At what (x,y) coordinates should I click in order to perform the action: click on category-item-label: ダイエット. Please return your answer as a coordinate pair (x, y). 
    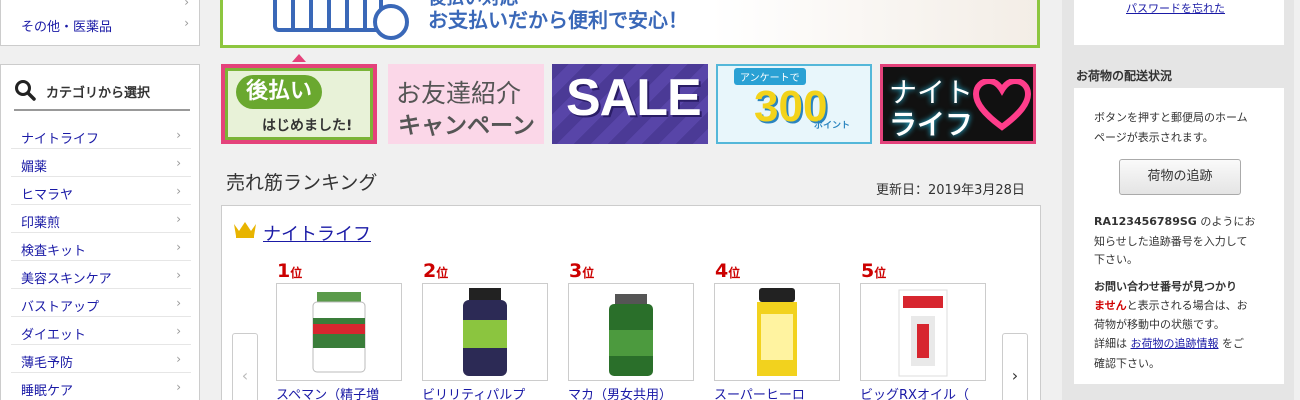
    Looking at the image, I should click on (53, 333).